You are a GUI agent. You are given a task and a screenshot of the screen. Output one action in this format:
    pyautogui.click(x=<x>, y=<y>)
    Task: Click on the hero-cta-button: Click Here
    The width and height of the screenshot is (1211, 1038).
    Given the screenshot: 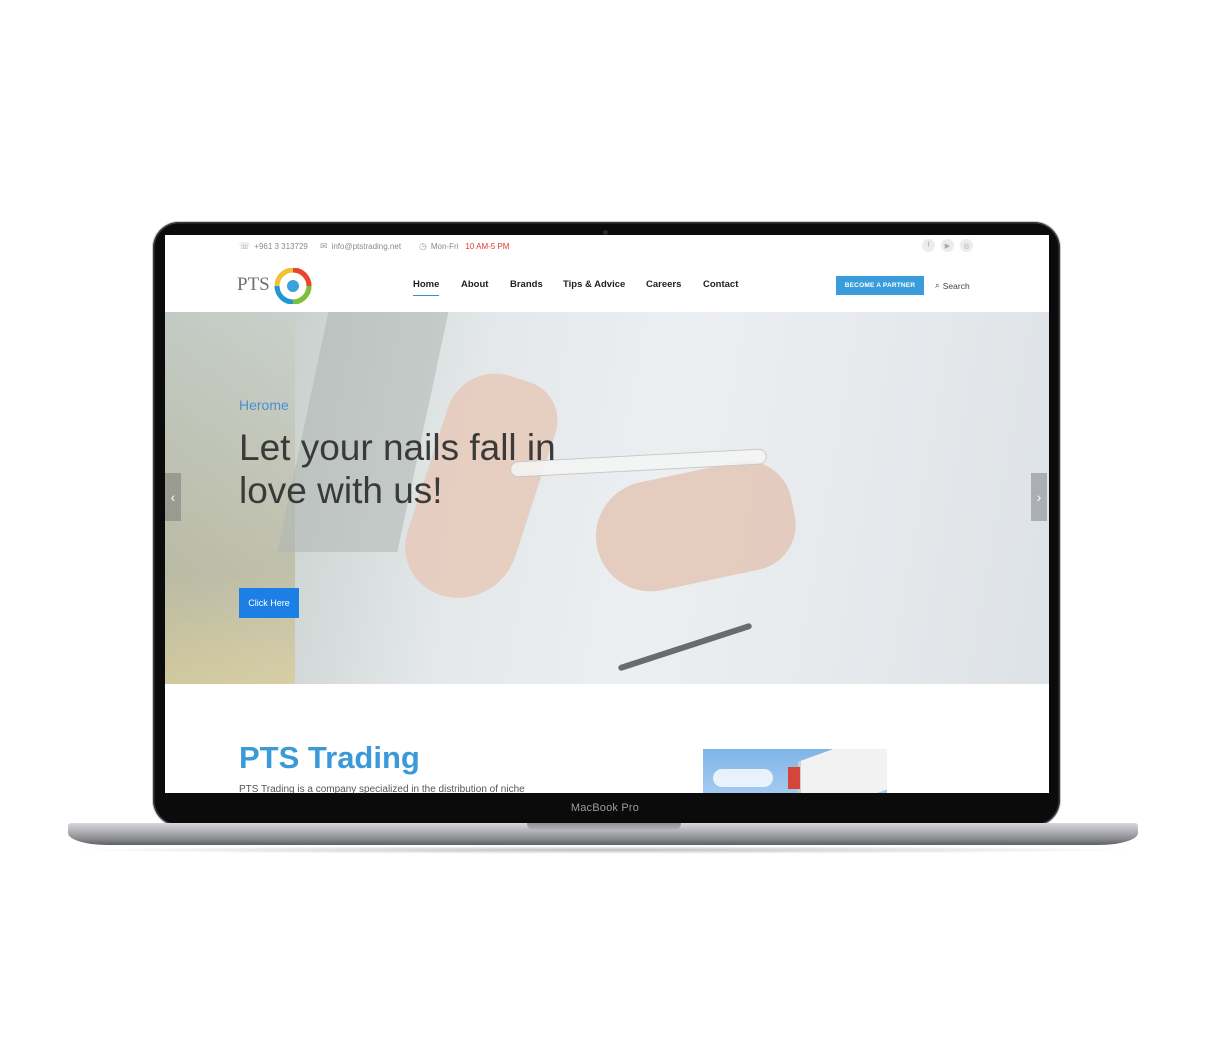 What is the action you would take?
    pyautogui.click(x=269, y=603)
    